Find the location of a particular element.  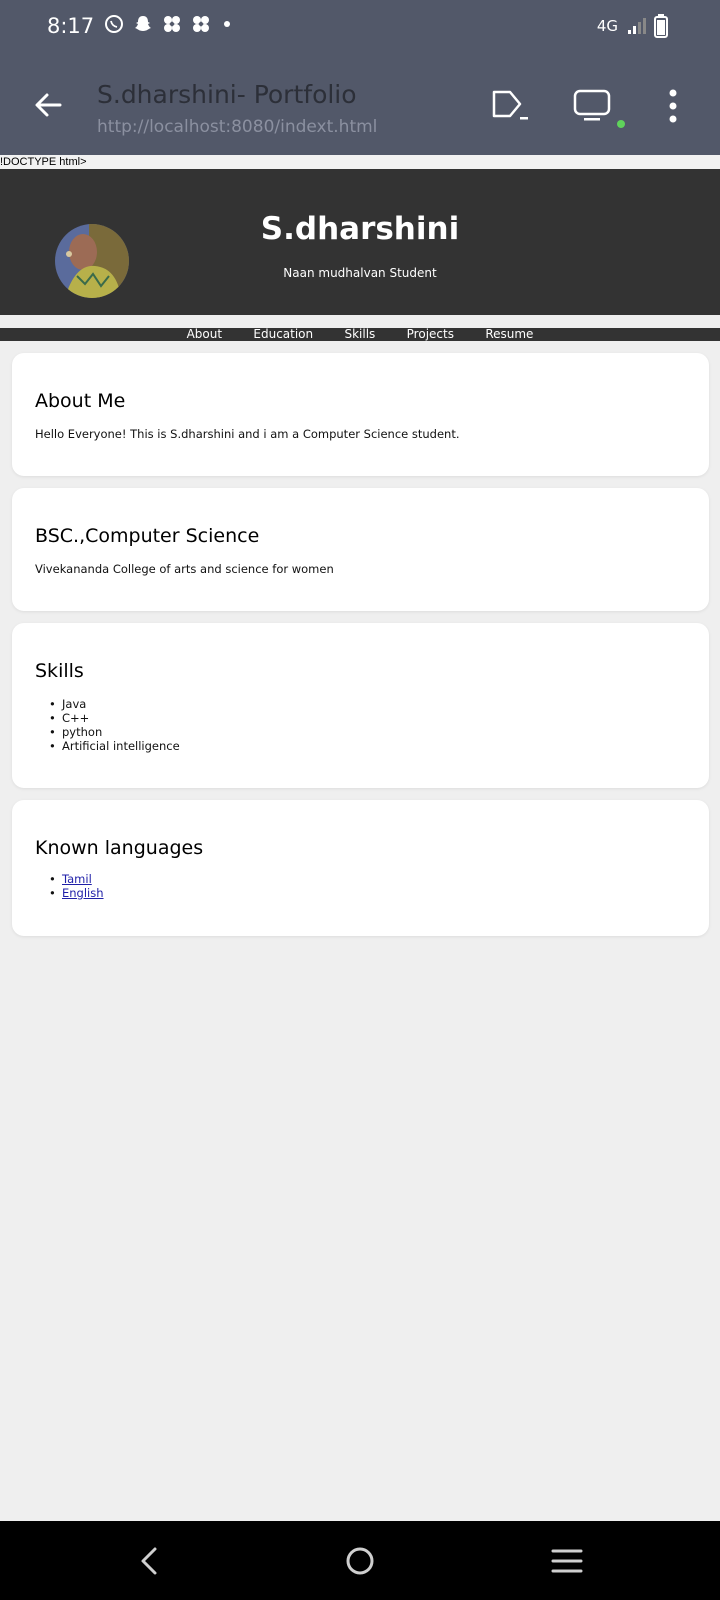

language-link-tamil: Tamil is located at coordinates (77, 879).